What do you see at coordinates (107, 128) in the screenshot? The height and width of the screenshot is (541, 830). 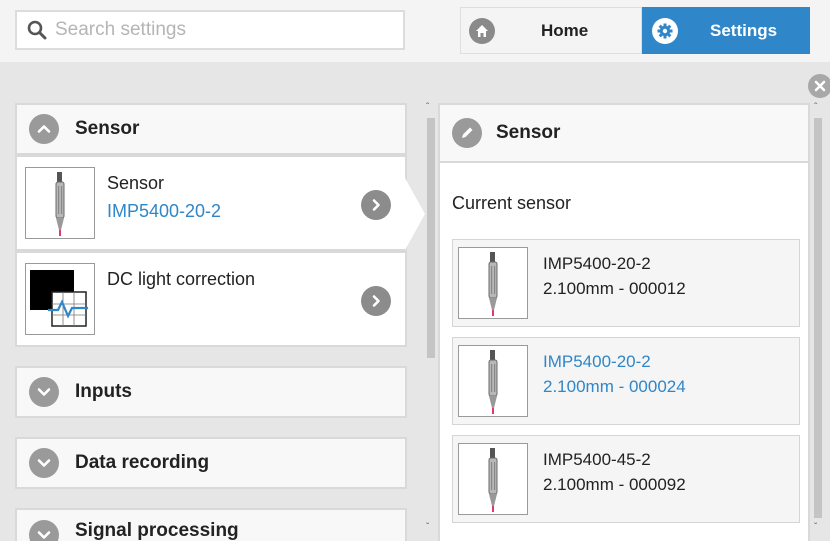 I see `section-label: Sensor` at bounding box center [107, 128].